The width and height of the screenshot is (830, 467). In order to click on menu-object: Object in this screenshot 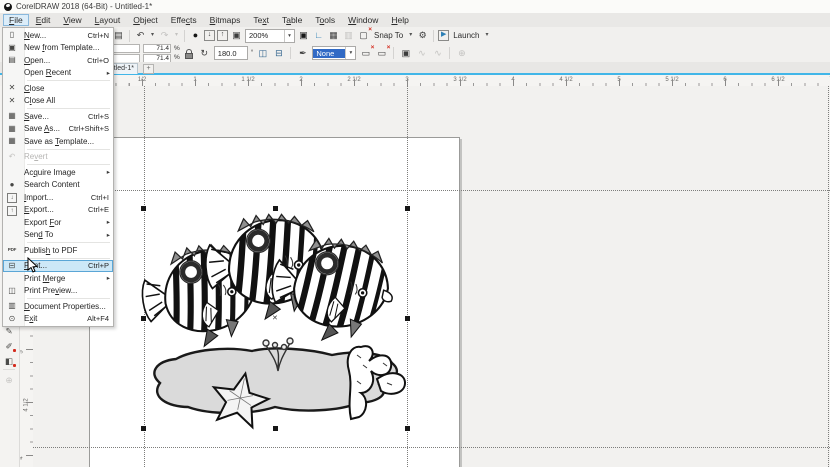, I will do `click(145, 20)`.